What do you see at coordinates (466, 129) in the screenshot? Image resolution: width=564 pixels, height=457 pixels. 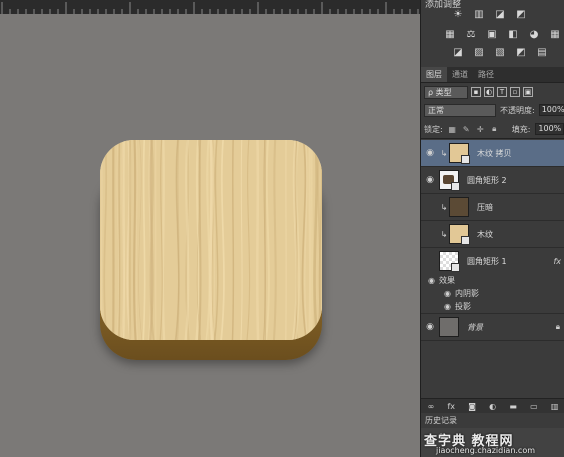 I see `lock-pixels-icon: ✎` at bounding box center [466, 129].